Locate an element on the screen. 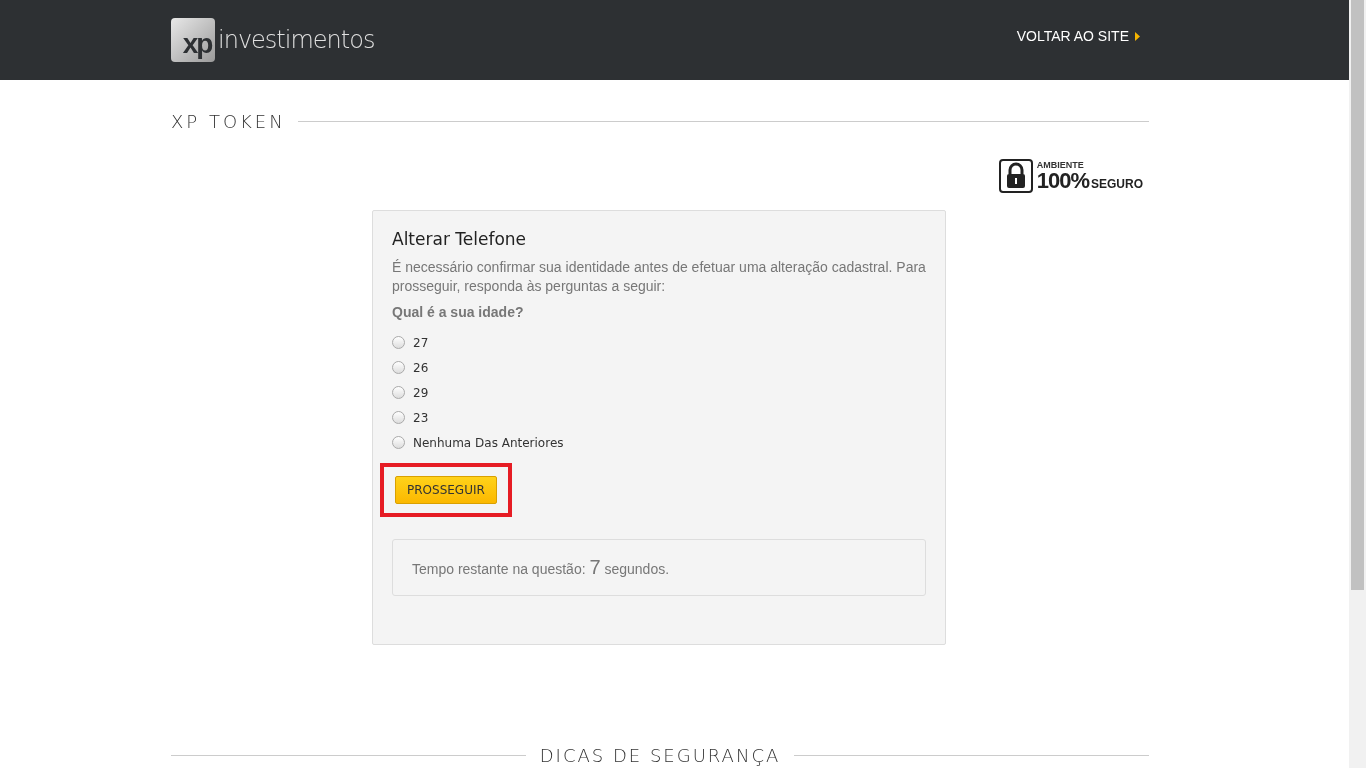 This screenshot has width=1366, height=768. padlock-icon is located at coordinates (1015, 176).